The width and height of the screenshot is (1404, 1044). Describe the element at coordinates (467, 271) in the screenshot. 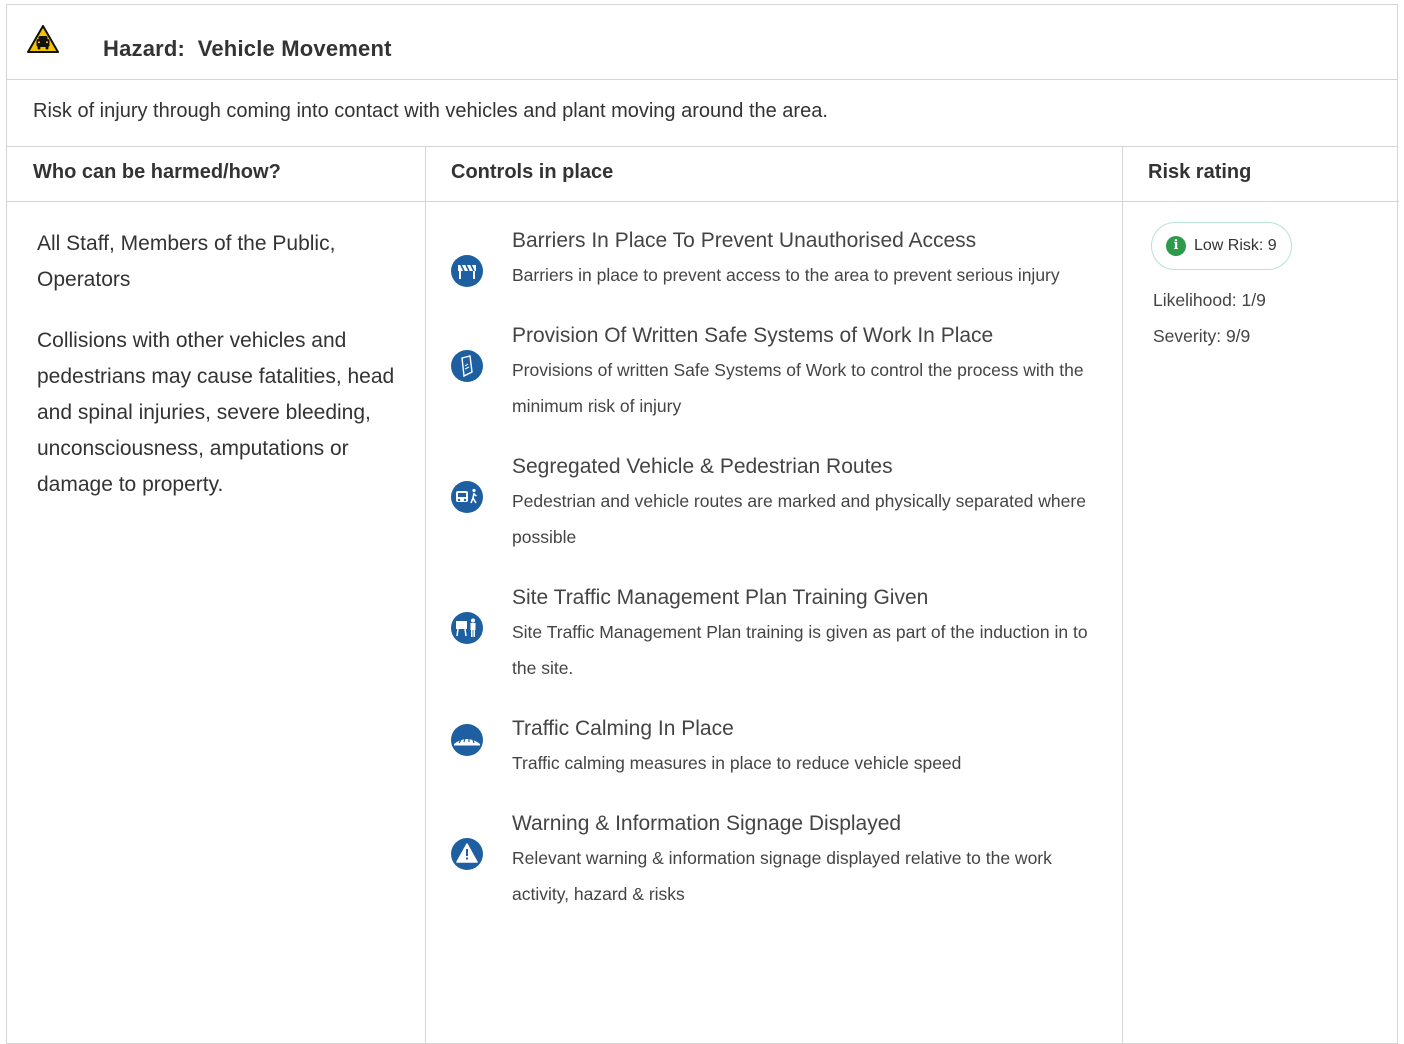

I see `barrier-icon` at that location.